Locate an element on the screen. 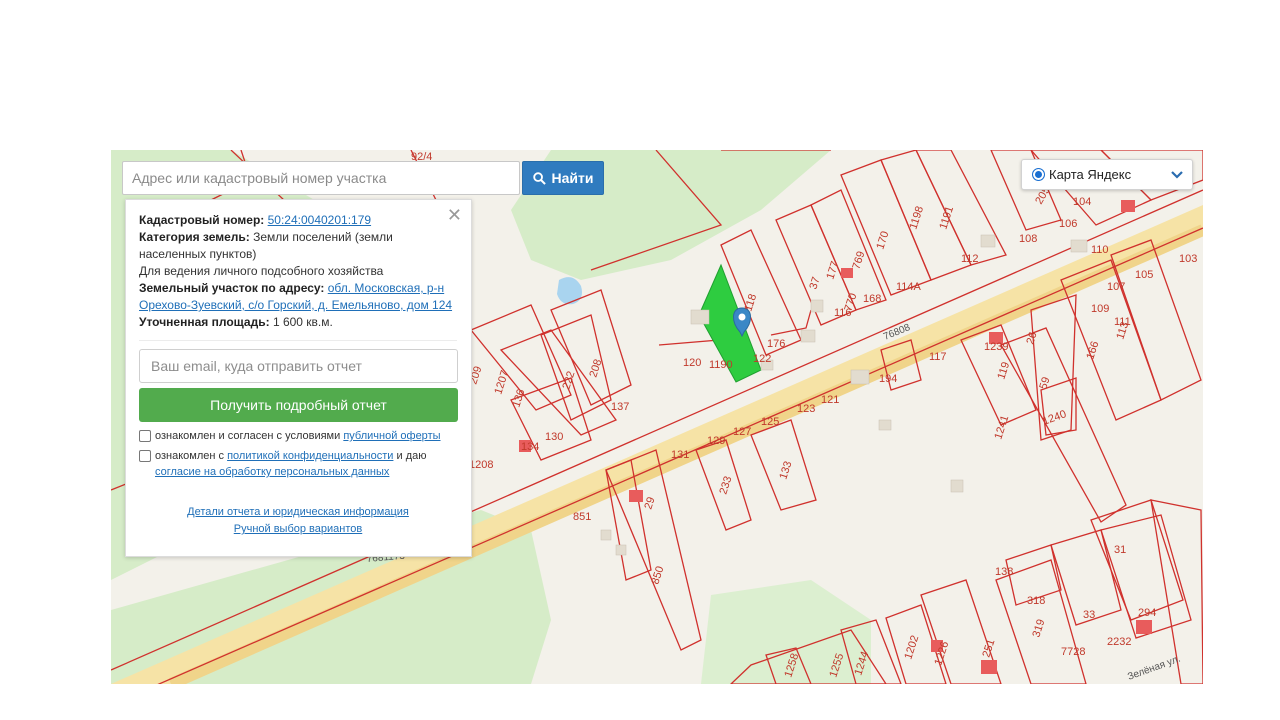 This screenshot has height=720, width=1280. plot-number-label: 318 is located at coordinates (1036, 601).